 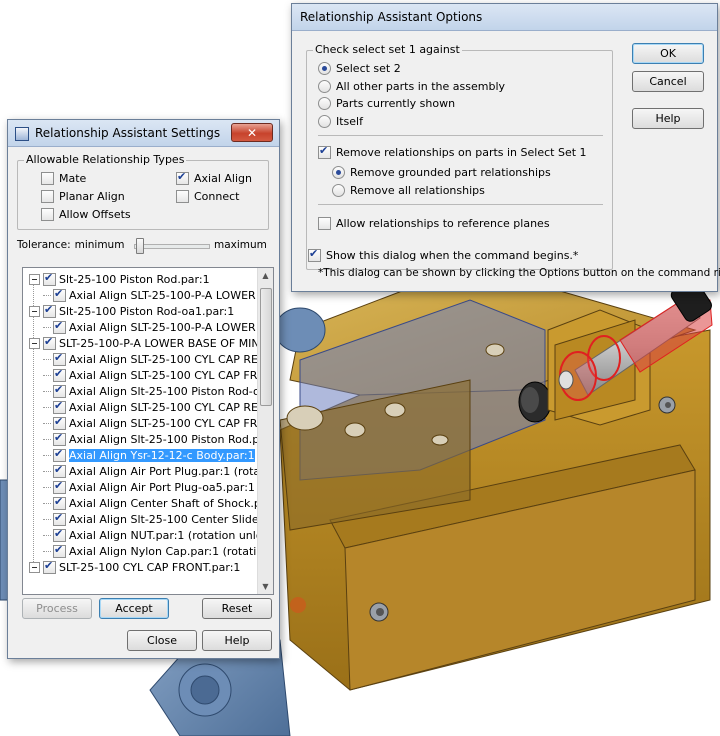 I want to click on tree-node-label: Axial Align Air Port Plug.par:1 (rotat, so click(x=167, y=471).